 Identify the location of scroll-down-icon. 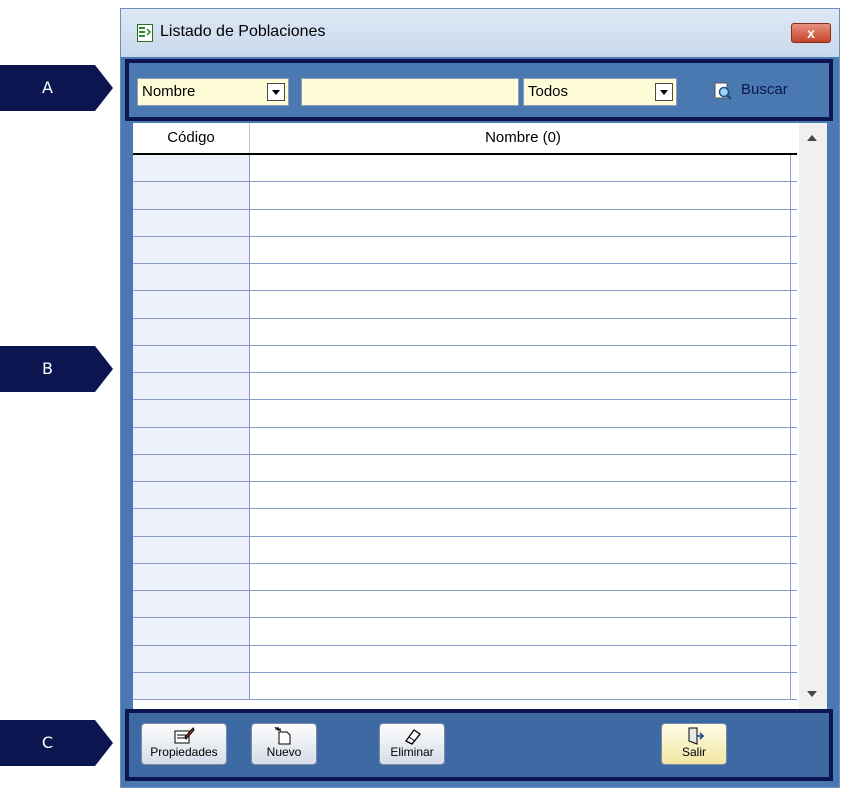
(812, 694).